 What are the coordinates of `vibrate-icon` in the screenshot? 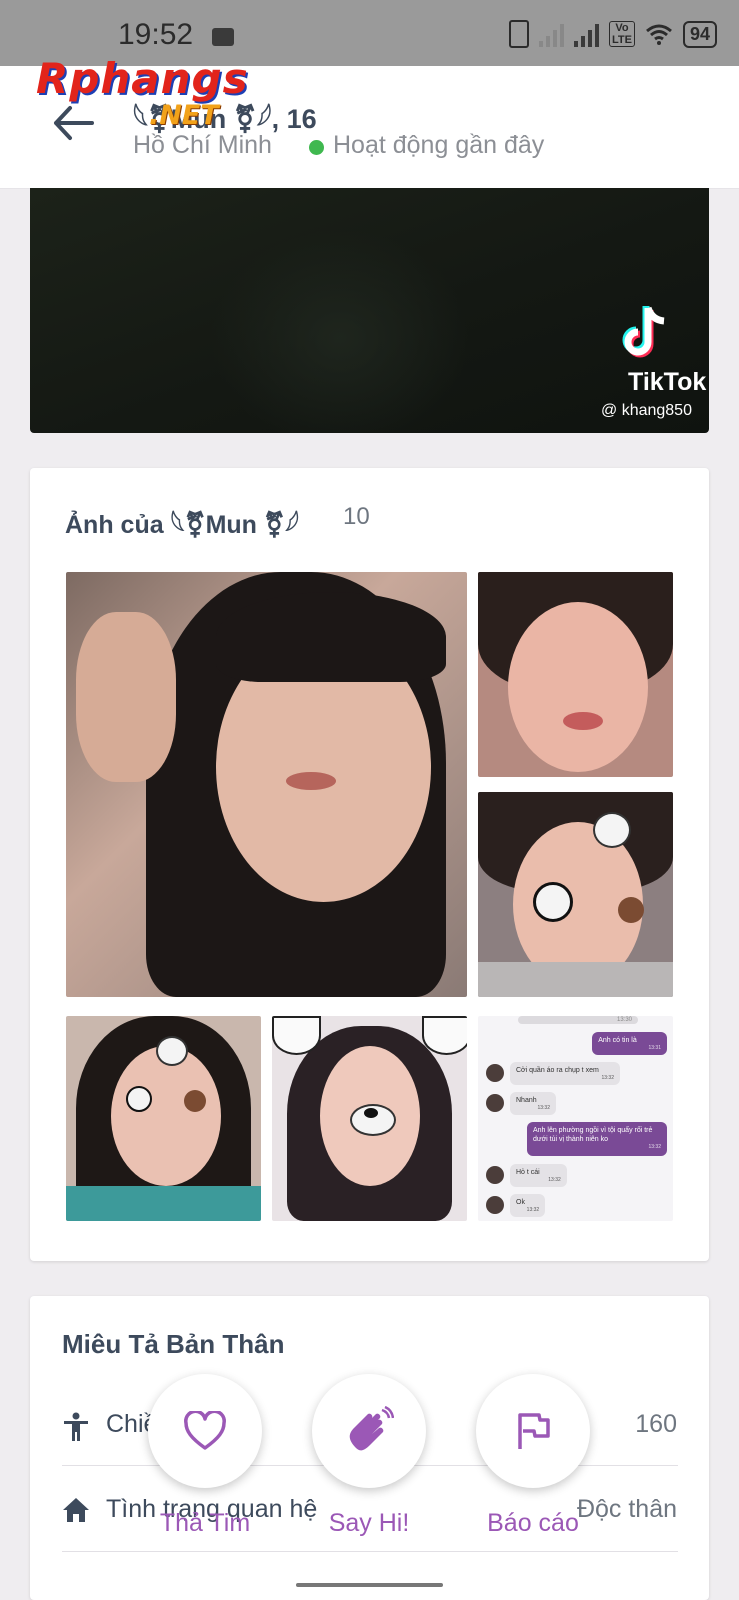 It's located at (519, 34).